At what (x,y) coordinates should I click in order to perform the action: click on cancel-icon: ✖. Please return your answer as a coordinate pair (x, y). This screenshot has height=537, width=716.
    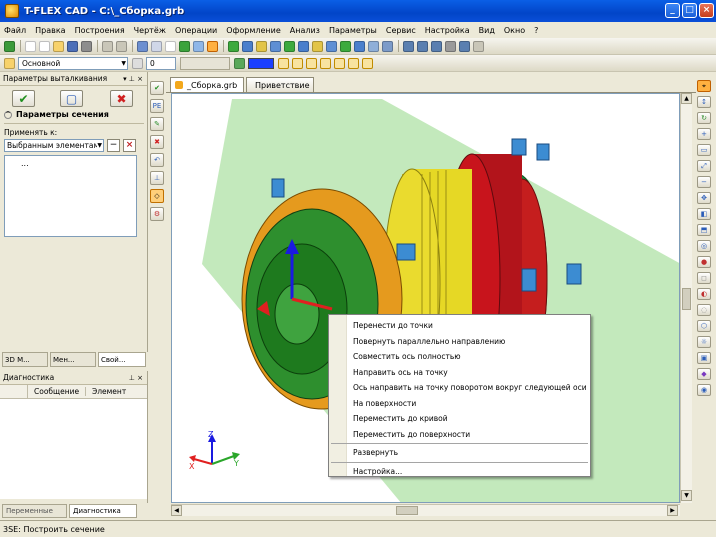
    Looking at the image, I should click on (157, 142).